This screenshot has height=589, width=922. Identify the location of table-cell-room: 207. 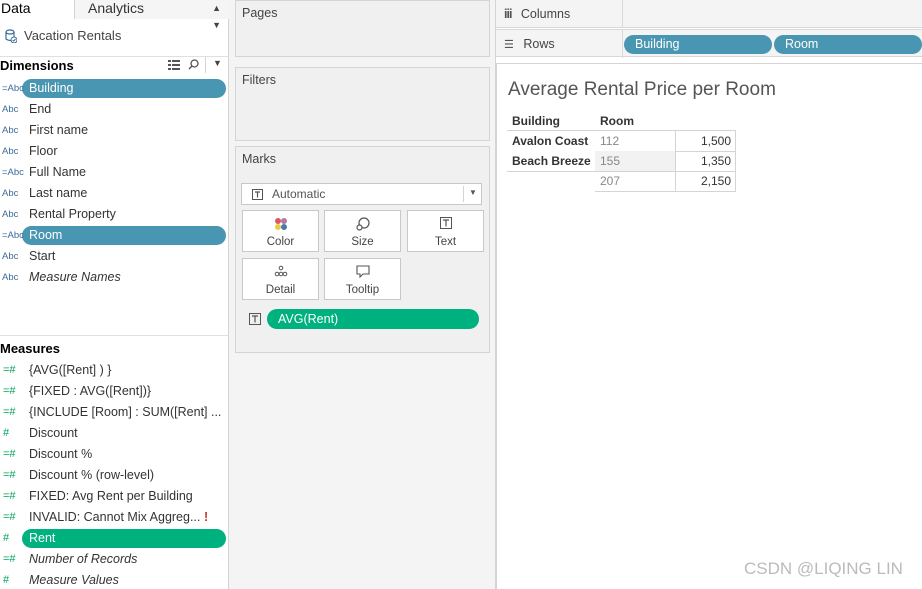
(610, 181).